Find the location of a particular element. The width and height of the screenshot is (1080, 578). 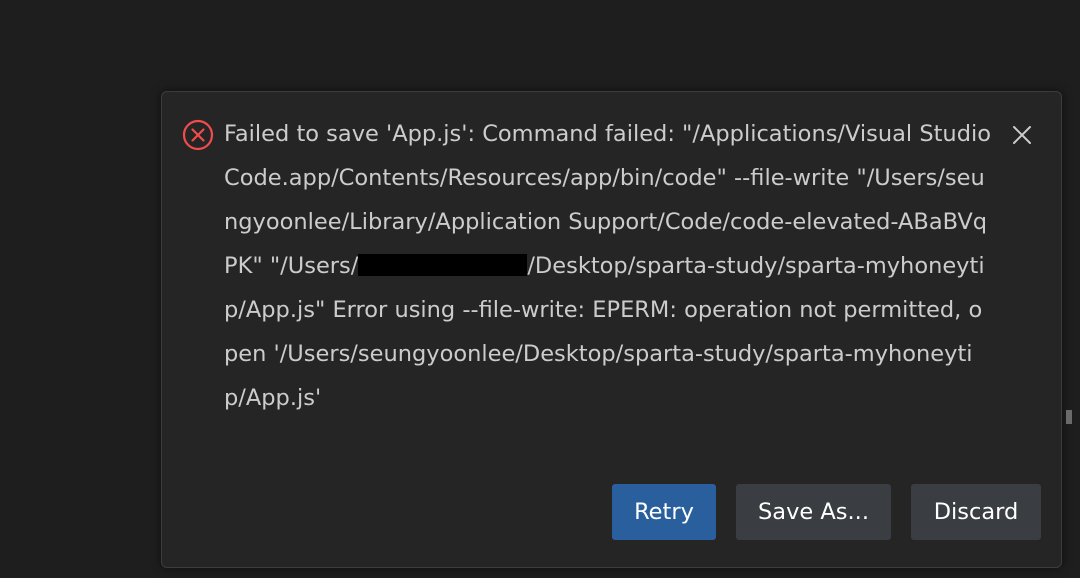

scrollbar-thumb is located at coordinates (1069, 417).